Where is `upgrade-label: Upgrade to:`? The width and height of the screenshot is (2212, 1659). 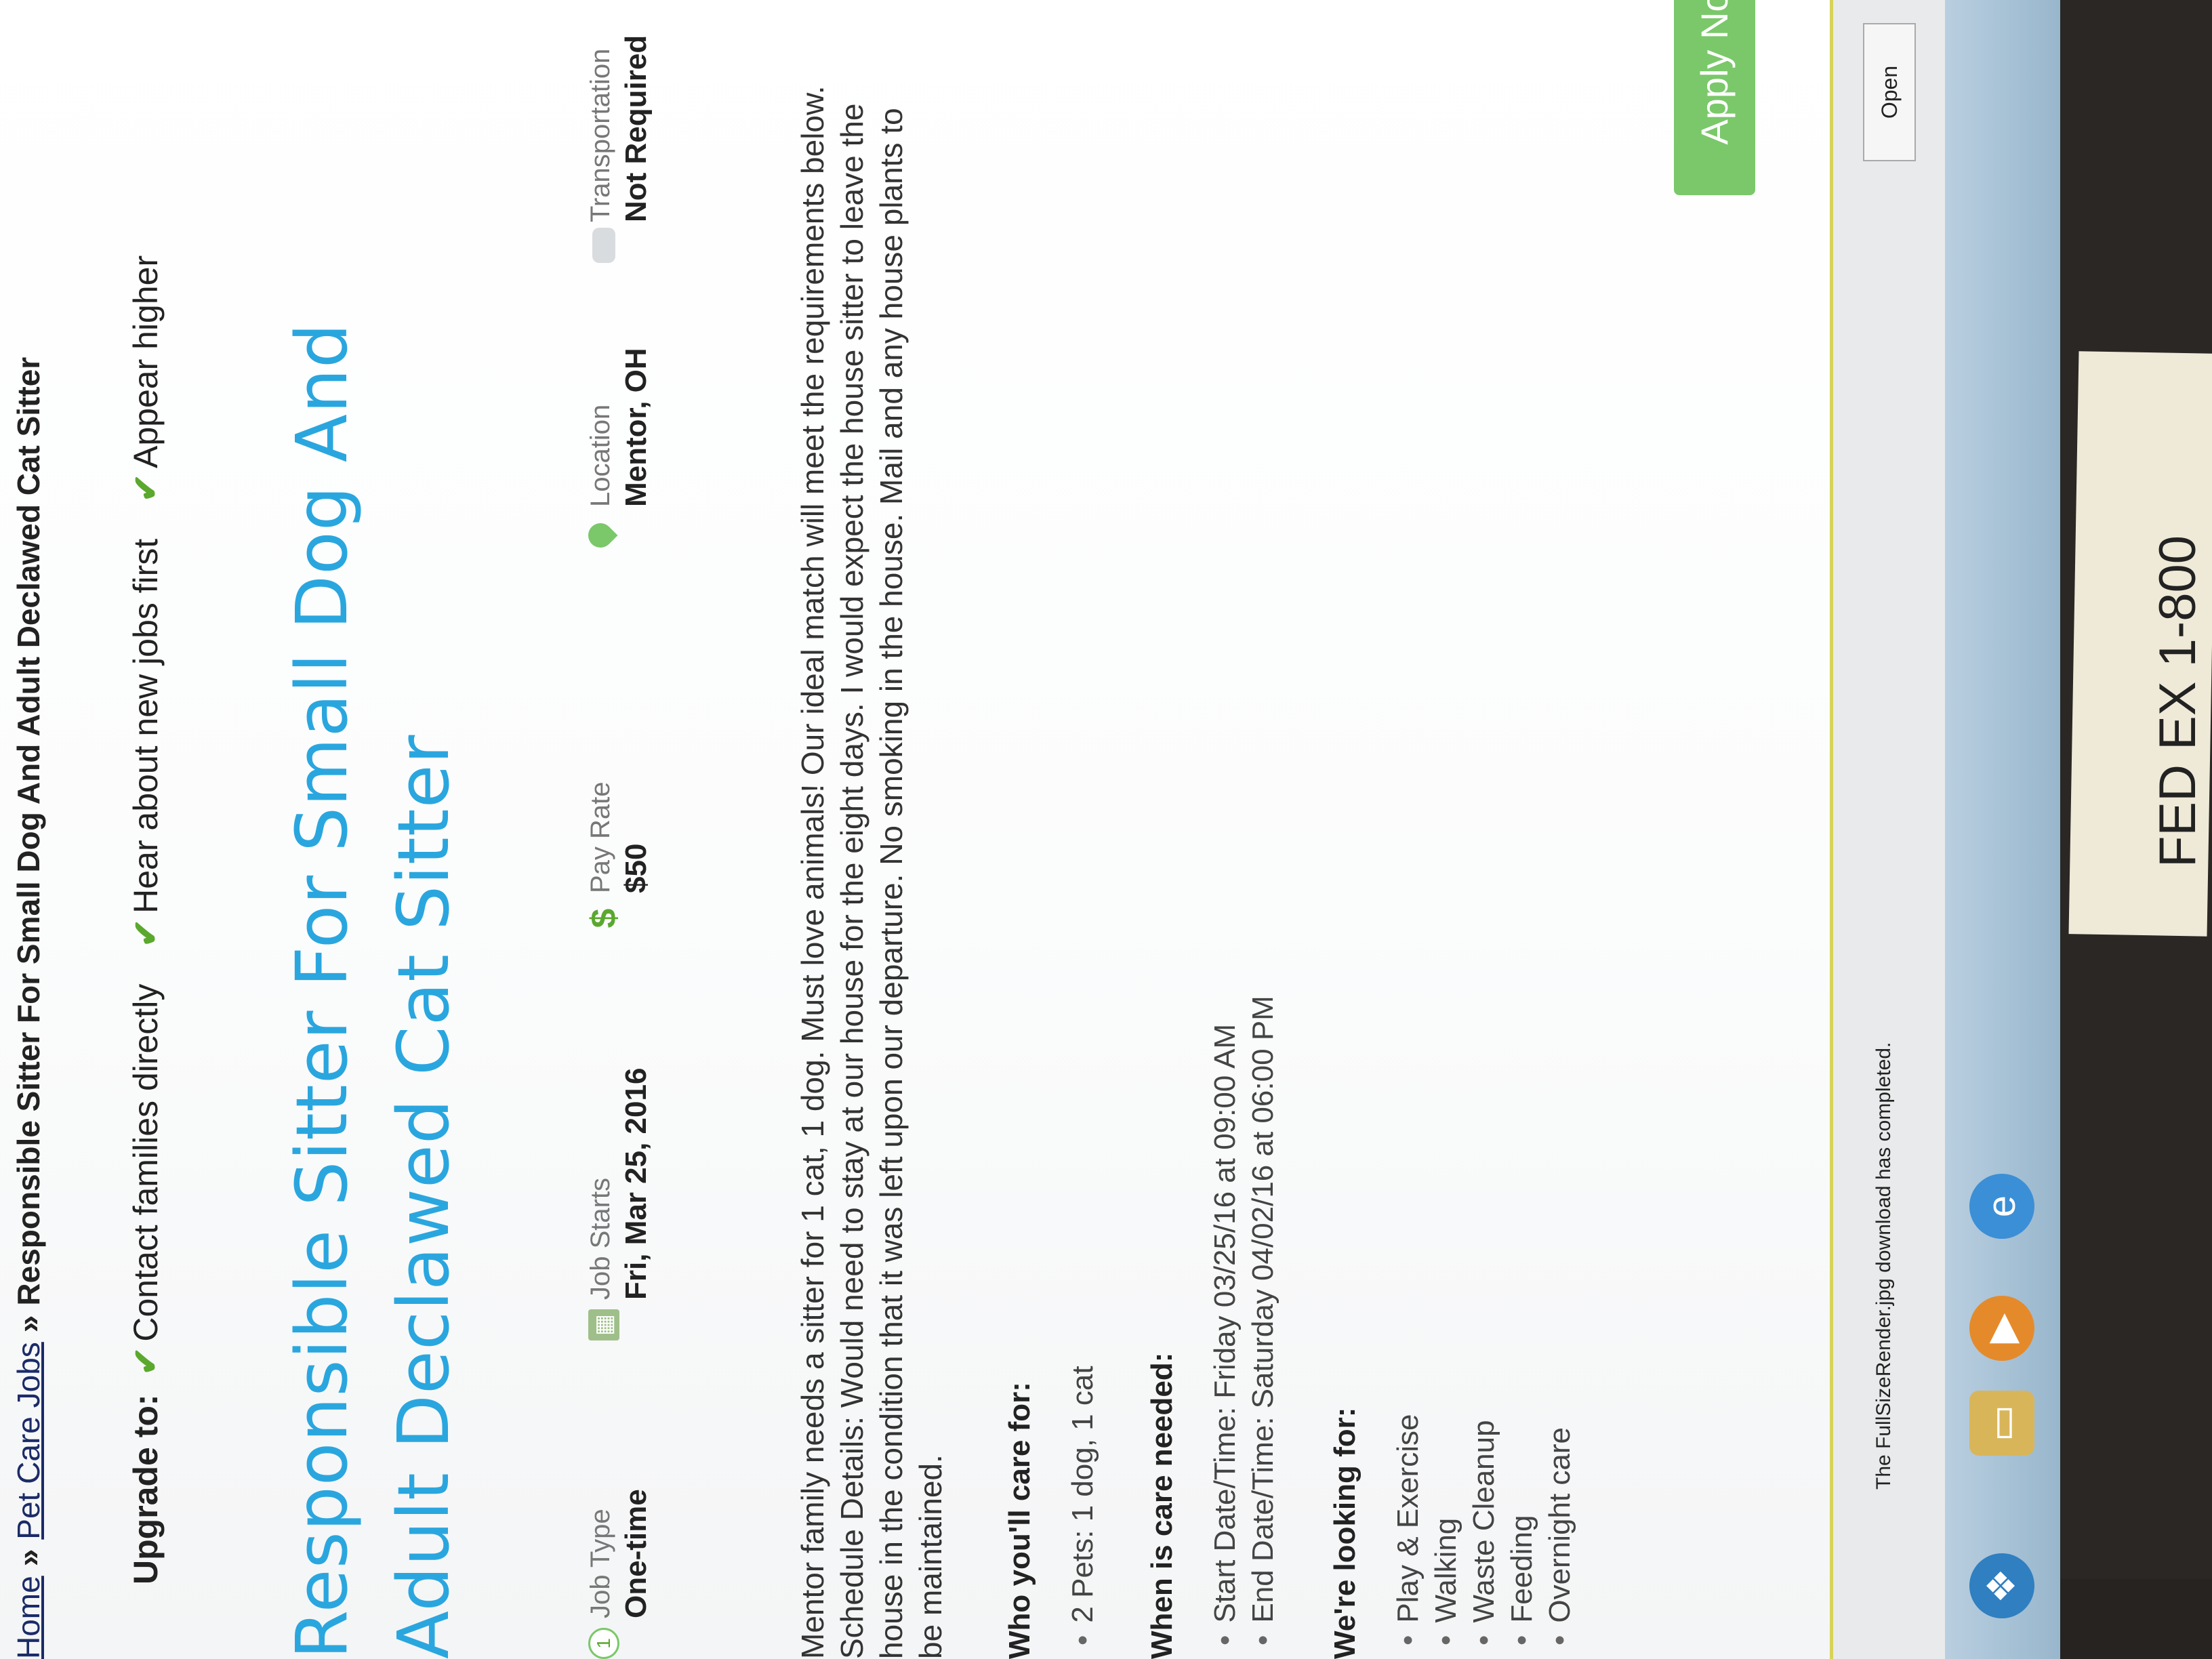 upgrade-label: Upgrade to: is located at coordinates (146, 1489).